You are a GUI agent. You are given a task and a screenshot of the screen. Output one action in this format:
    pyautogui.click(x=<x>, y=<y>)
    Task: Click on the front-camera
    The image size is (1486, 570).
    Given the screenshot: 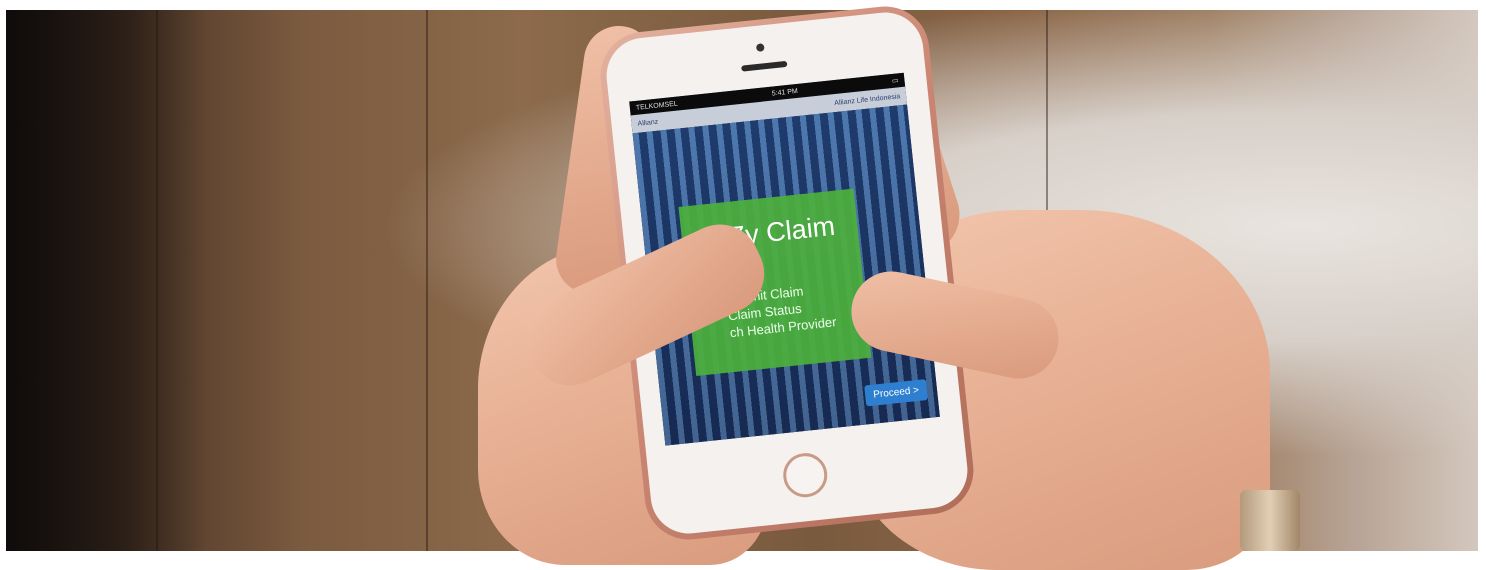 What is the action you would take?
    pyautogui.click(x=760, y=47)
    